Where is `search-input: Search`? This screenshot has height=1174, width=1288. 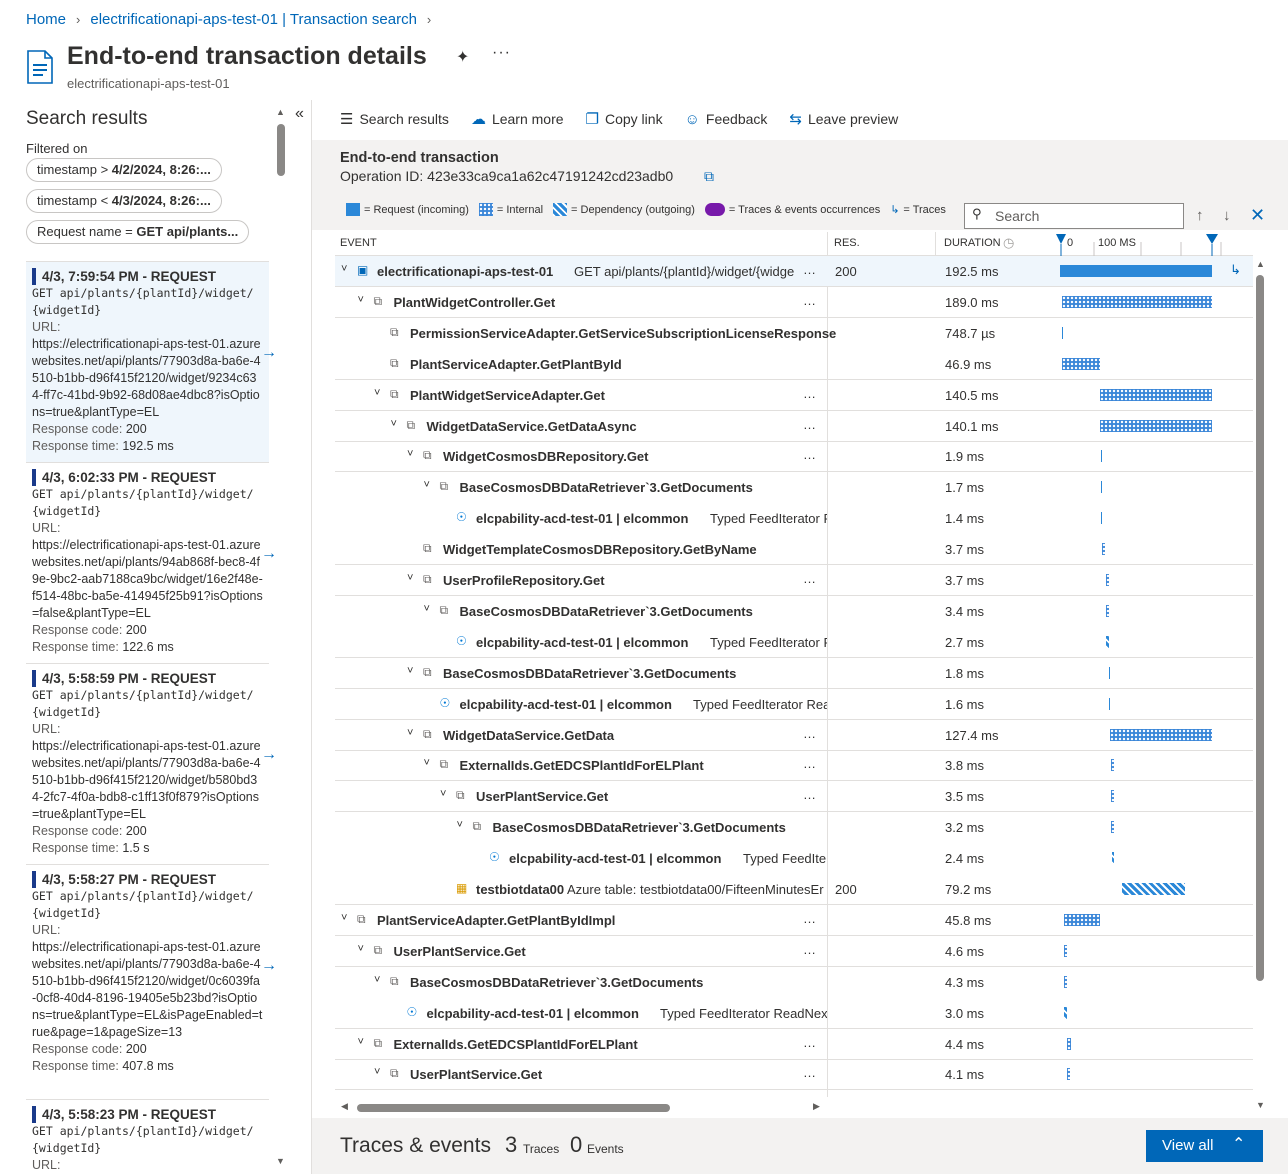 search-input: Search is located at coordinates (1074, 216).